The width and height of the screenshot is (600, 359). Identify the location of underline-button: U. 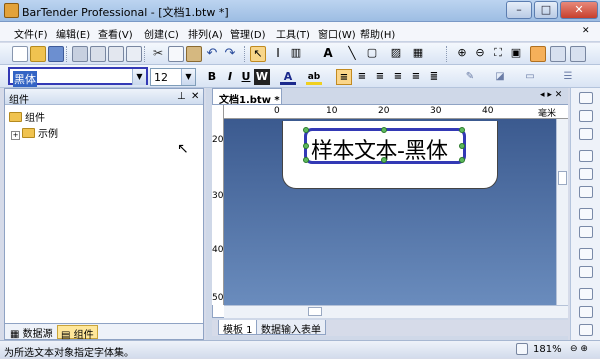
(246, 77).